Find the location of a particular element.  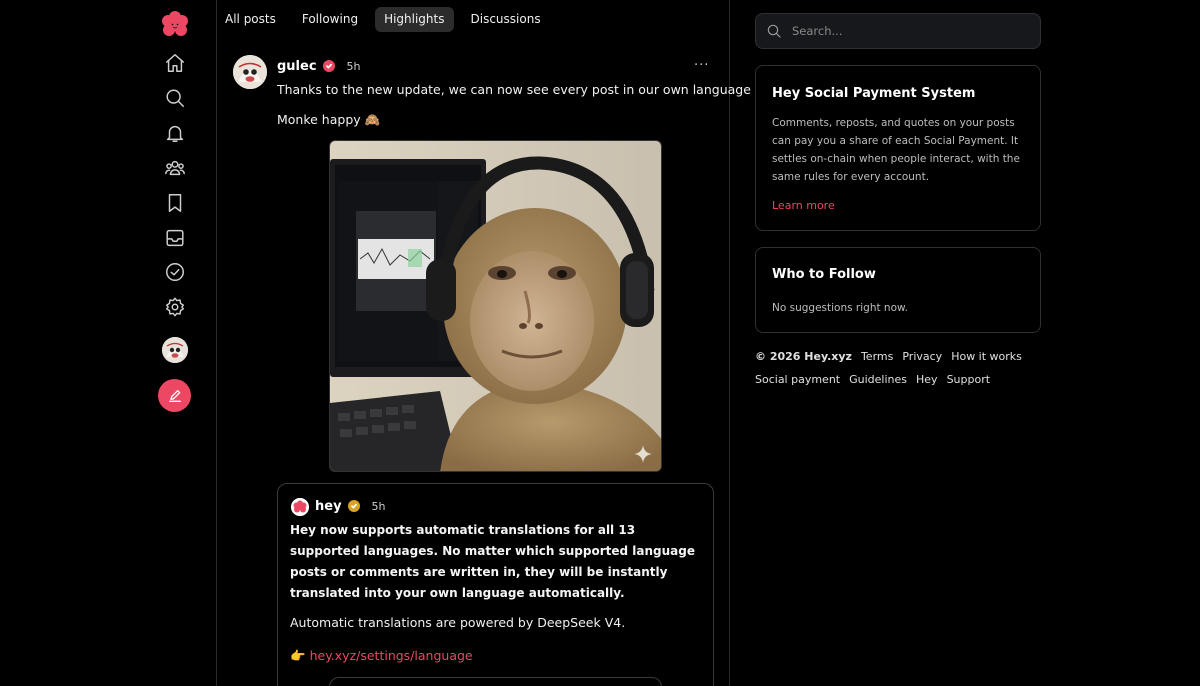

groups-icon is located at coordinates (175, 168).